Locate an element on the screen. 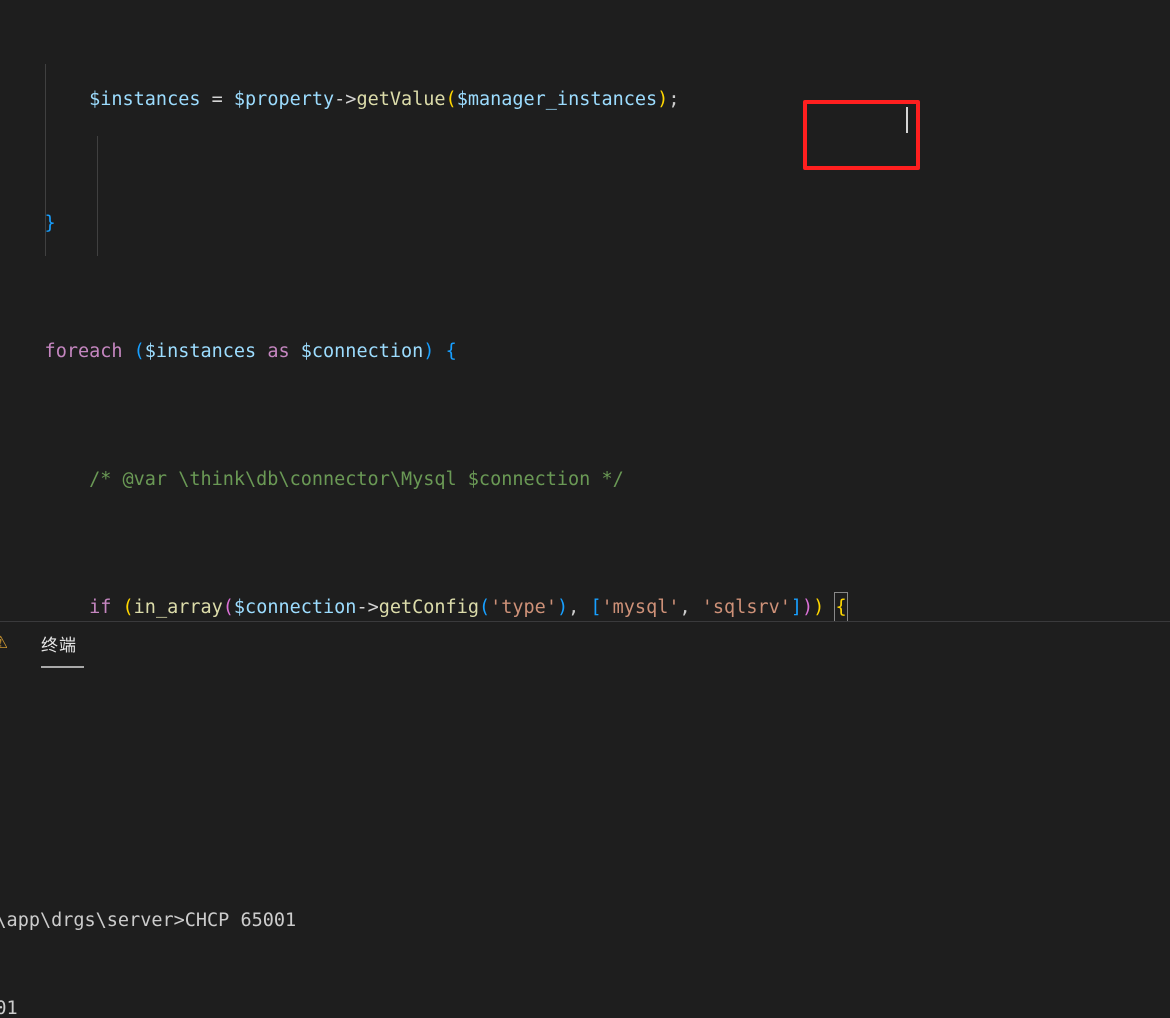 The image size is (1170, 1018). tab-active-indicator is located at coordinates (62, 667).